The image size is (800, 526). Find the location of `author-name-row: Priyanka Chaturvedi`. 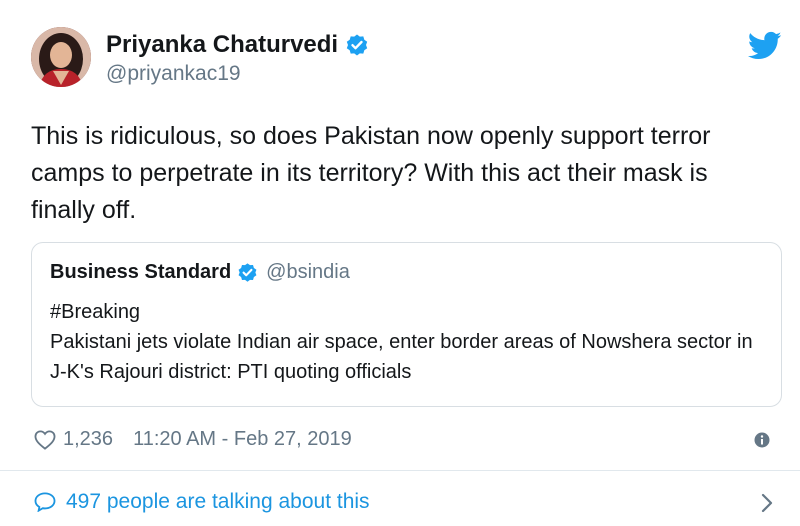

author-name-row: Priyanka Chaturvedi is located at coordinates (237, 45).